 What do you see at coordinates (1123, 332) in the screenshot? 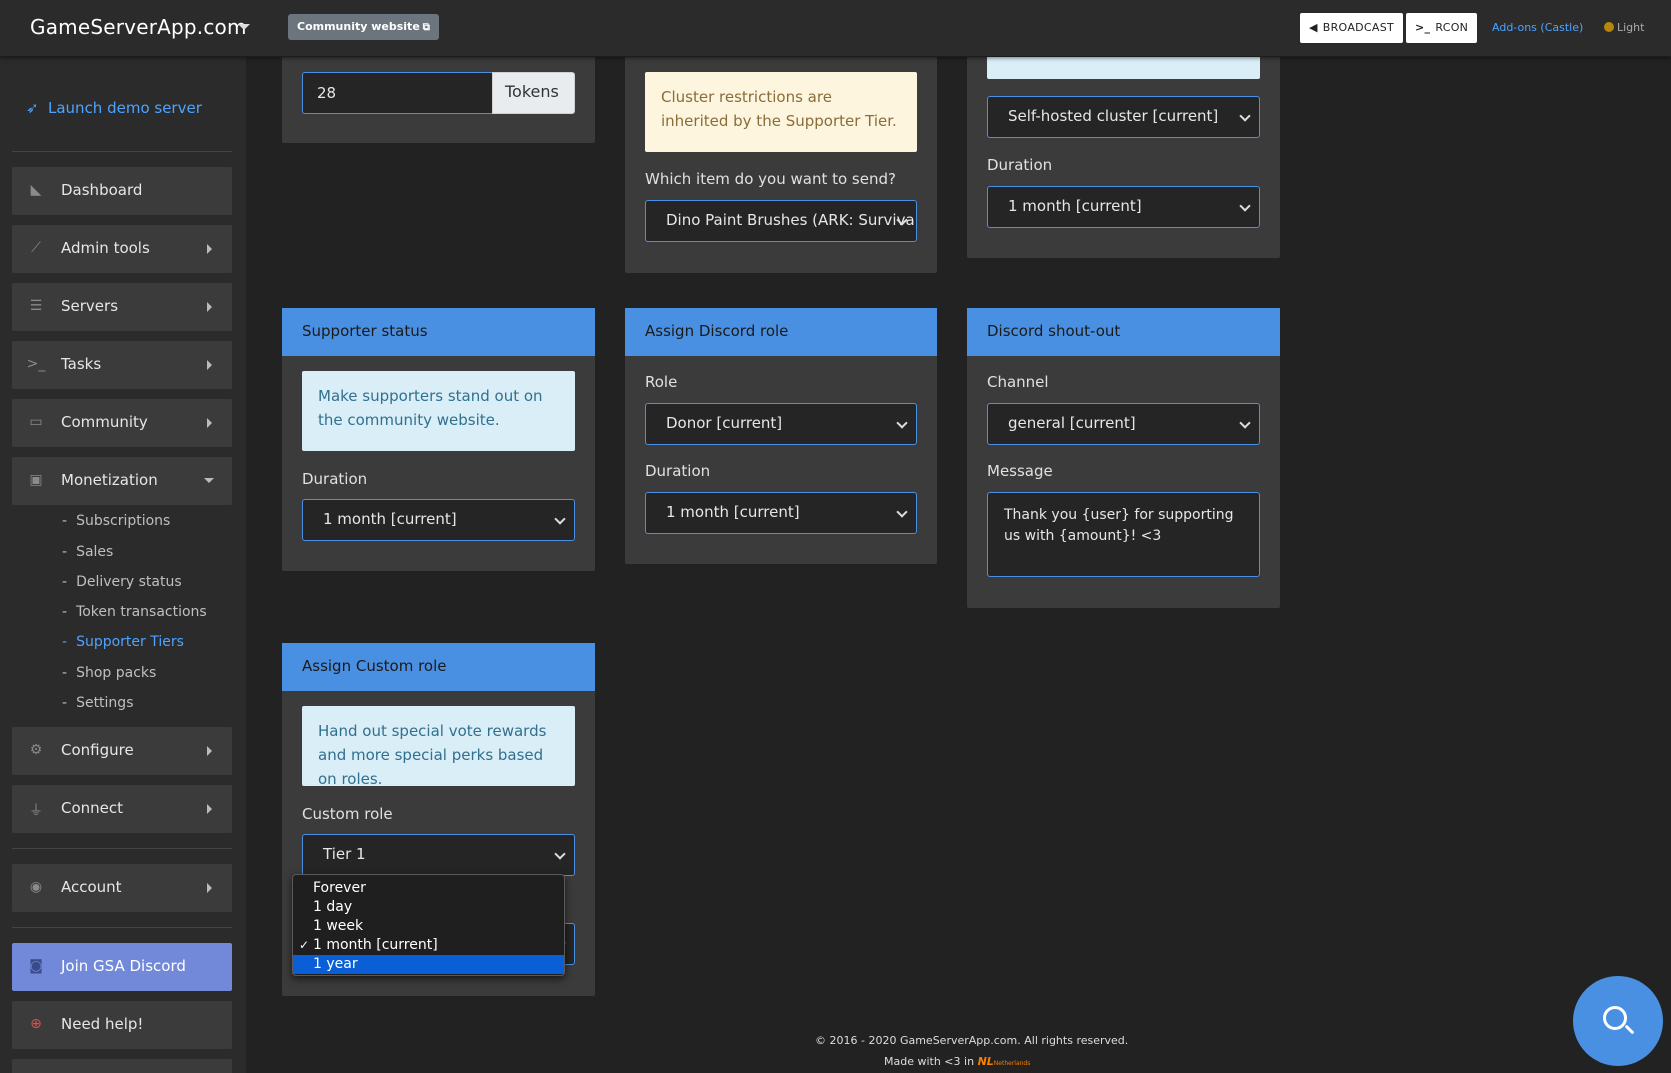
I see `card-title: Discord shout-out` at bounding box center [1123, 332].